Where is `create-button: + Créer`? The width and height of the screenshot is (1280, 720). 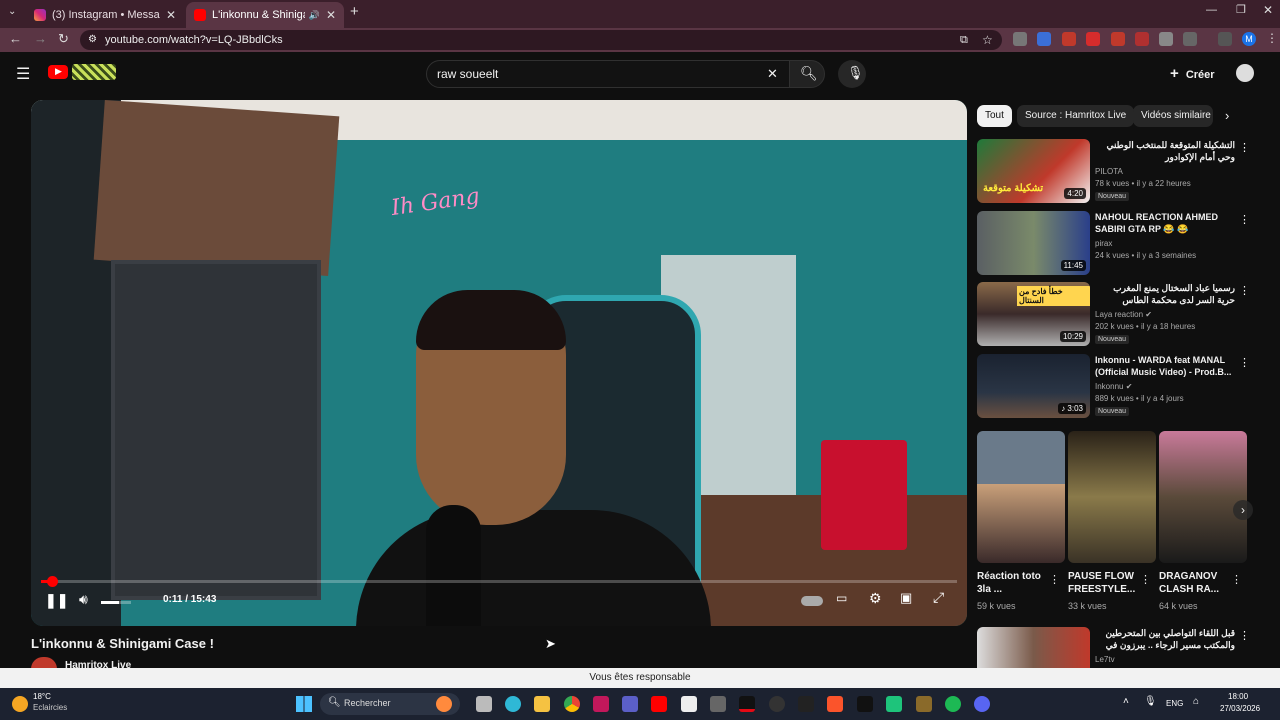 create-button: + Créer is located at coordinates (1192, 74).